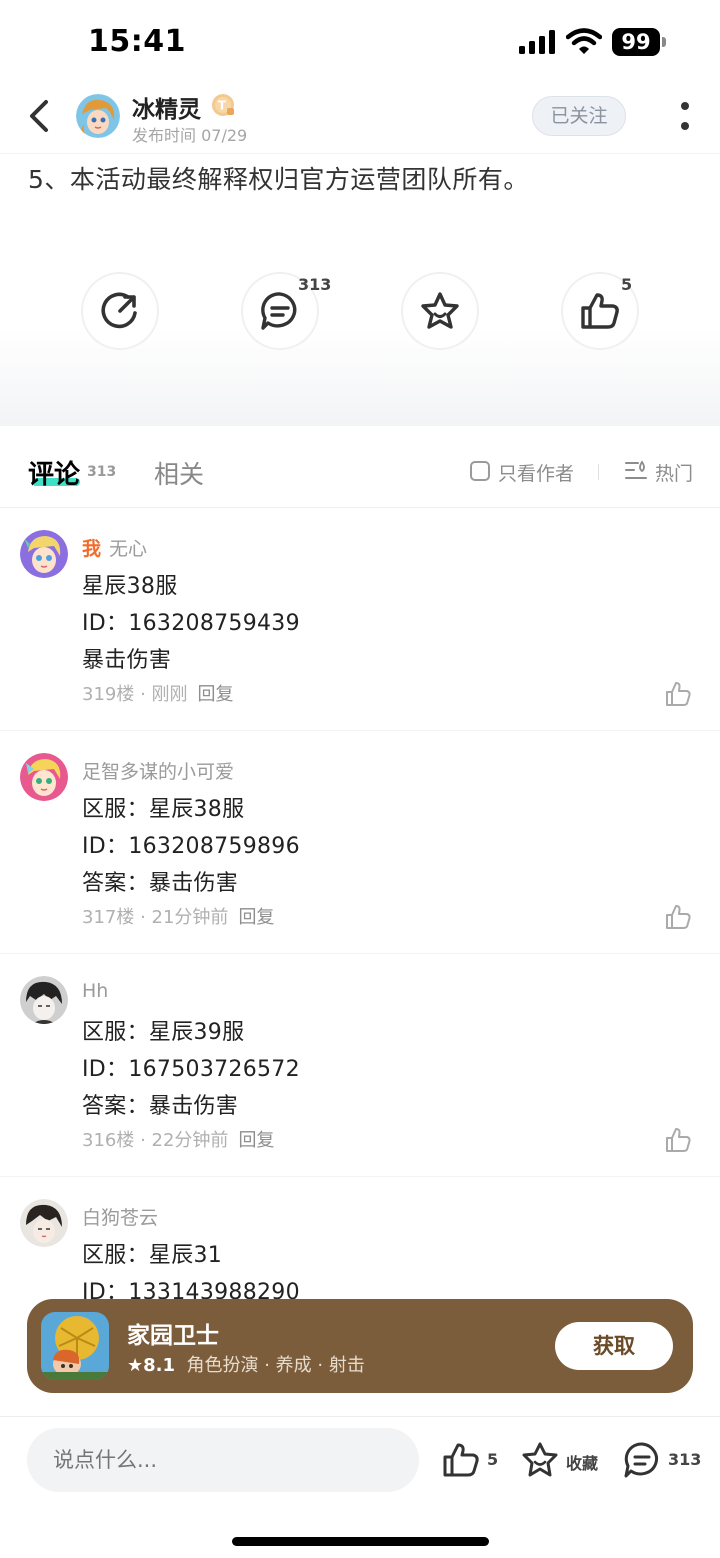 This screenshot has height=1558, width=720. I want to click on game-rating: 8.1, so click(159, 1365).